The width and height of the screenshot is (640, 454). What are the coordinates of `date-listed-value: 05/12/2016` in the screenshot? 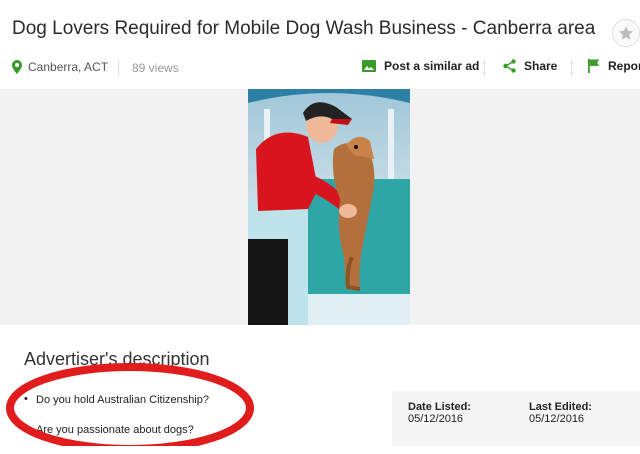 It's located at (436, 419).